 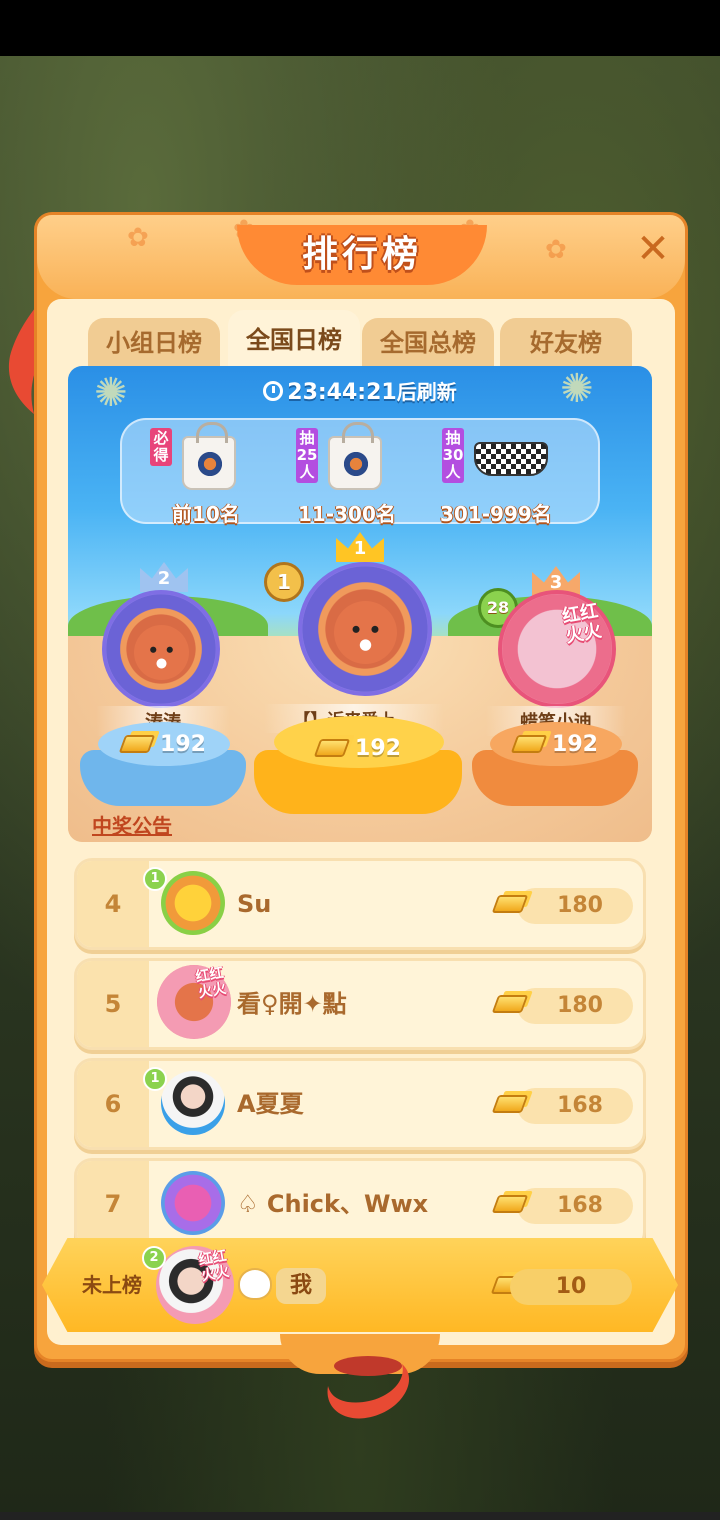 What do you see at coordinates (164, 577) in the screenshot?
I see `crown-icon: 2` at bounding box center [164, 577].